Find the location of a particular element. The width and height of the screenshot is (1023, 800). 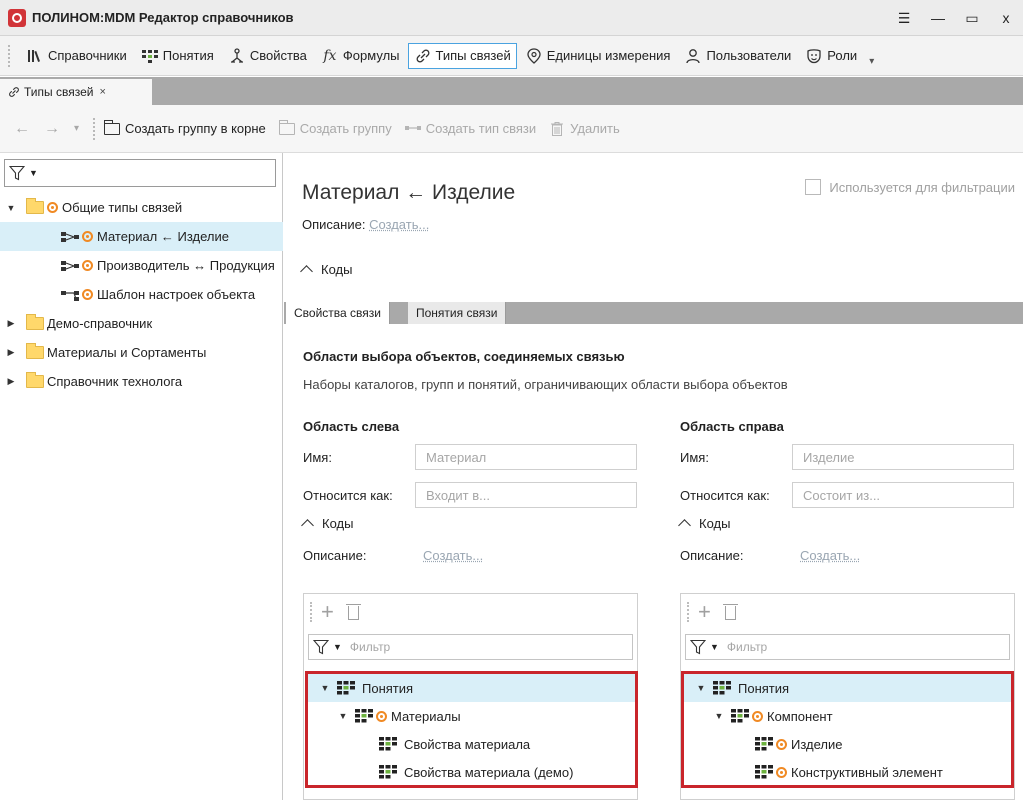

menu-icon: ☰ is located at coordinates (904, 18).